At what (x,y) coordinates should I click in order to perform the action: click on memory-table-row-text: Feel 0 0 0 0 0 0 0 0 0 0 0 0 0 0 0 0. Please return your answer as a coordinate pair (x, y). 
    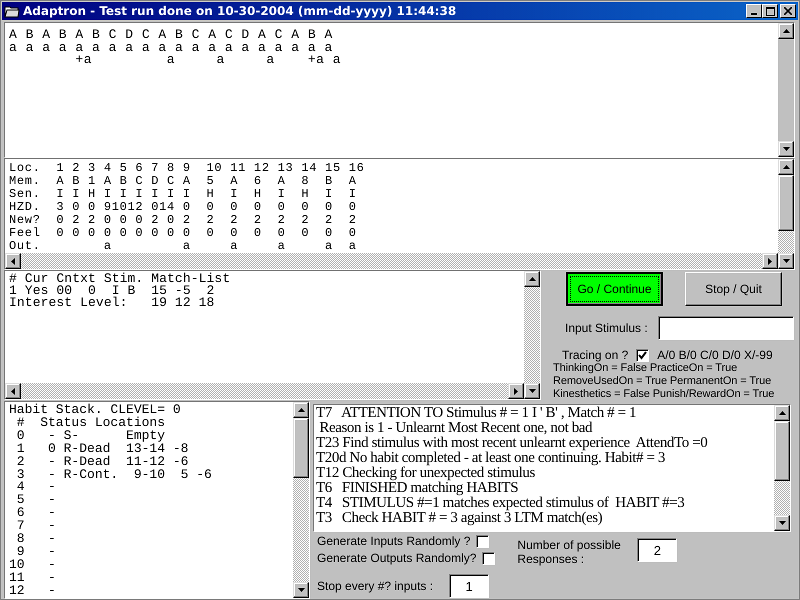
    Looking at the image, I should click on (183, 233).